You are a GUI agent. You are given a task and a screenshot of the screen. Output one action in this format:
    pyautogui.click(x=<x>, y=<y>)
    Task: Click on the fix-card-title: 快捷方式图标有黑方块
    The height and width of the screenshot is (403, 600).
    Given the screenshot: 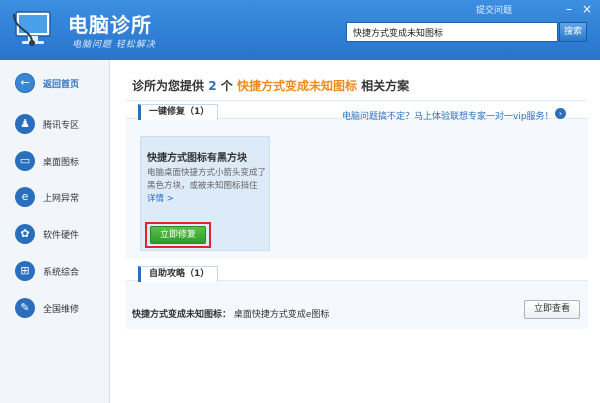 What is the action you would take?
    pyautogui.click(x=197, y=158)
    